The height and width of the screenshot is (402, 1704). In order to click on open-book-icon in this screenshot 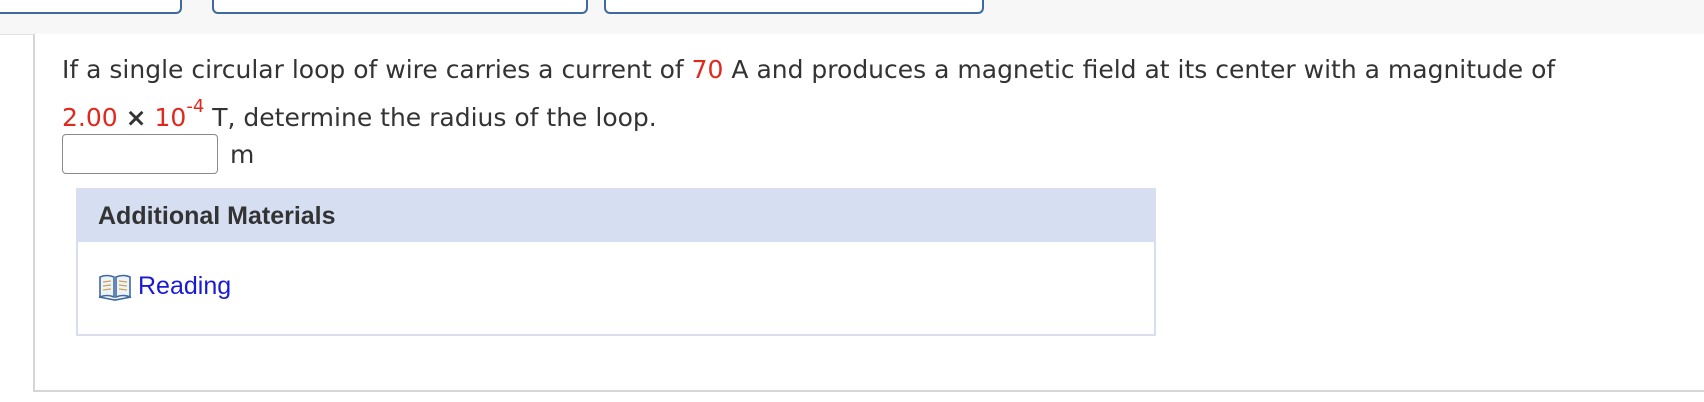, I will do `click(115, 287)`.